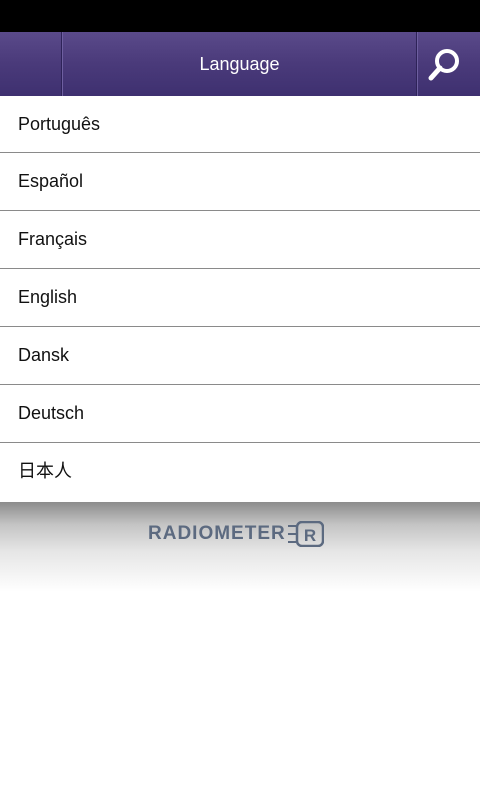 The width and height of the screenshot is (480, 800). What do you see at coordinates (443, 65) in the screenshot?
I see `search-icon` at bounding box center [443, 65].